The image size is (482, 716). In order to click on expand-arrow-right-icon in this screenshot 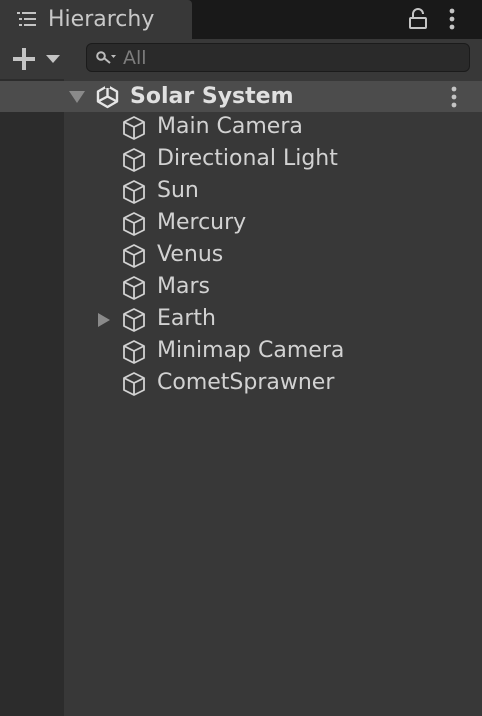, I will do `click(104, 320)`.